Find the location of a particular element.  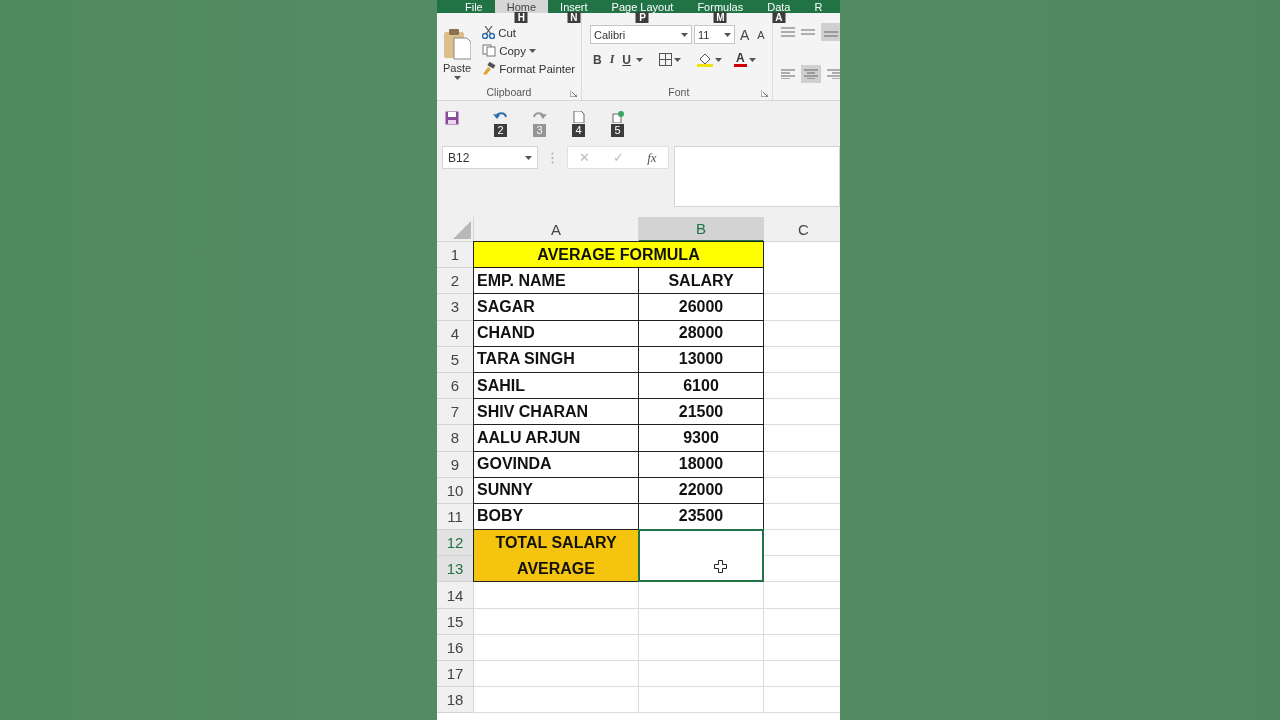

ribbon-tab: Page Layout is located at coordinates (642, 6).